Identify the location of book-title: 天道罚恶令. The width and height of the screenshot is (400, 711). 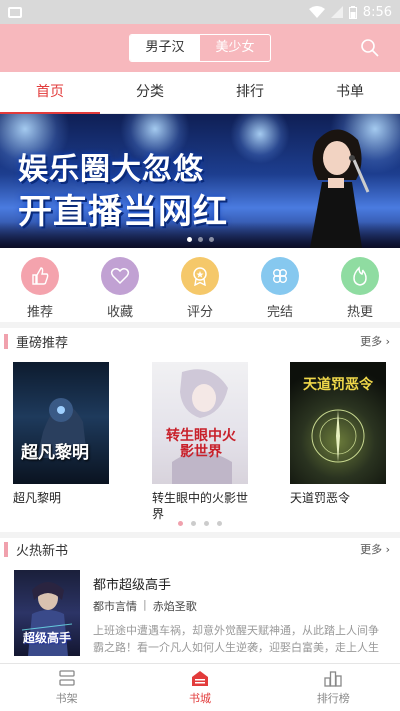
(320, 498).